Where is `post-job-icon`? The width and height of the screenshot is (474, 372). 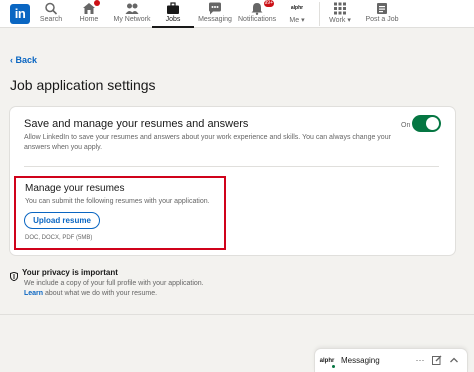
post-job-icon is located at coordinates (382, 8).